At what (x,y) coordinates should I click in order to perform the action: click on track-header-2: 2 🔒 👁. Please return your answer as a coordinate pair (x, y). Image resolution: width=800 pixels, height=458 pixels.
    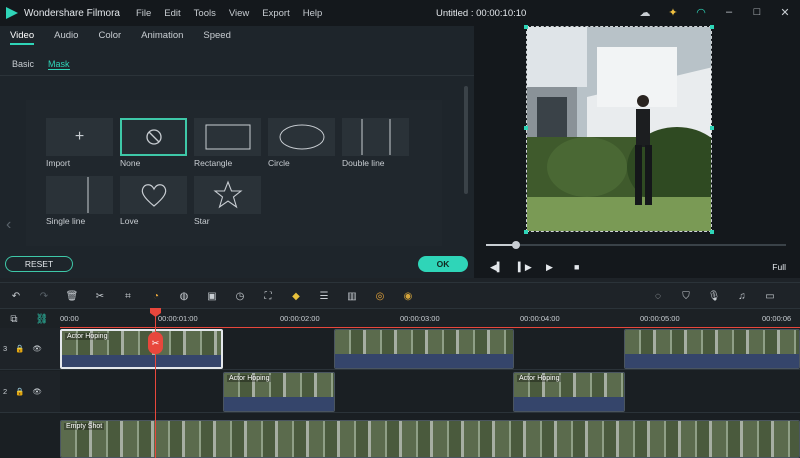
    Looking at the image, I should click on (30, 392).